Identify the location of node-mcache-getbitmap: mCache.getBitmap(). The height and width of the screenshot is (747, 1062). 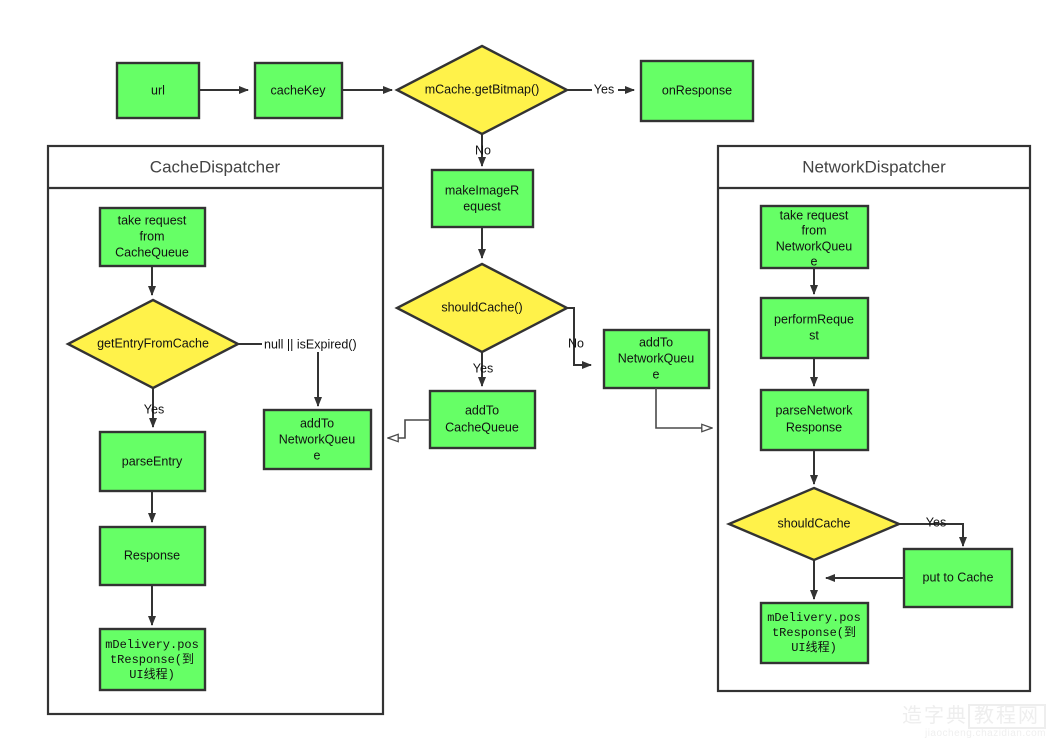
(482, 90).